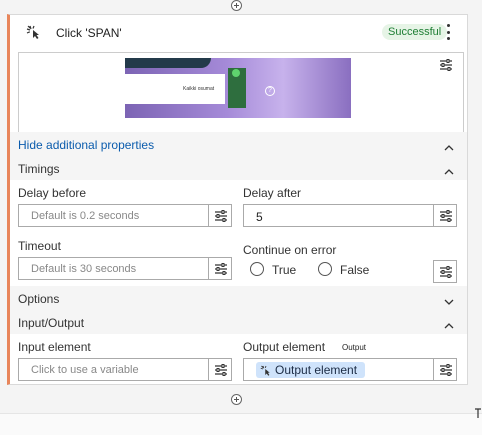  What do you see at coordinates (39, 169) in the screenshot?
I see `section-timings-label: Timings` at bounding box center [39, 169].